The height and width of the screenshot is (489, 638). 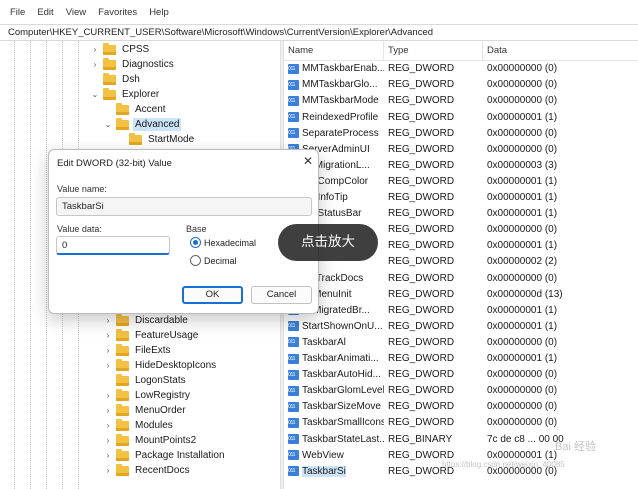 I want to click on column-header-name: Name, so click(x=334, y=50).